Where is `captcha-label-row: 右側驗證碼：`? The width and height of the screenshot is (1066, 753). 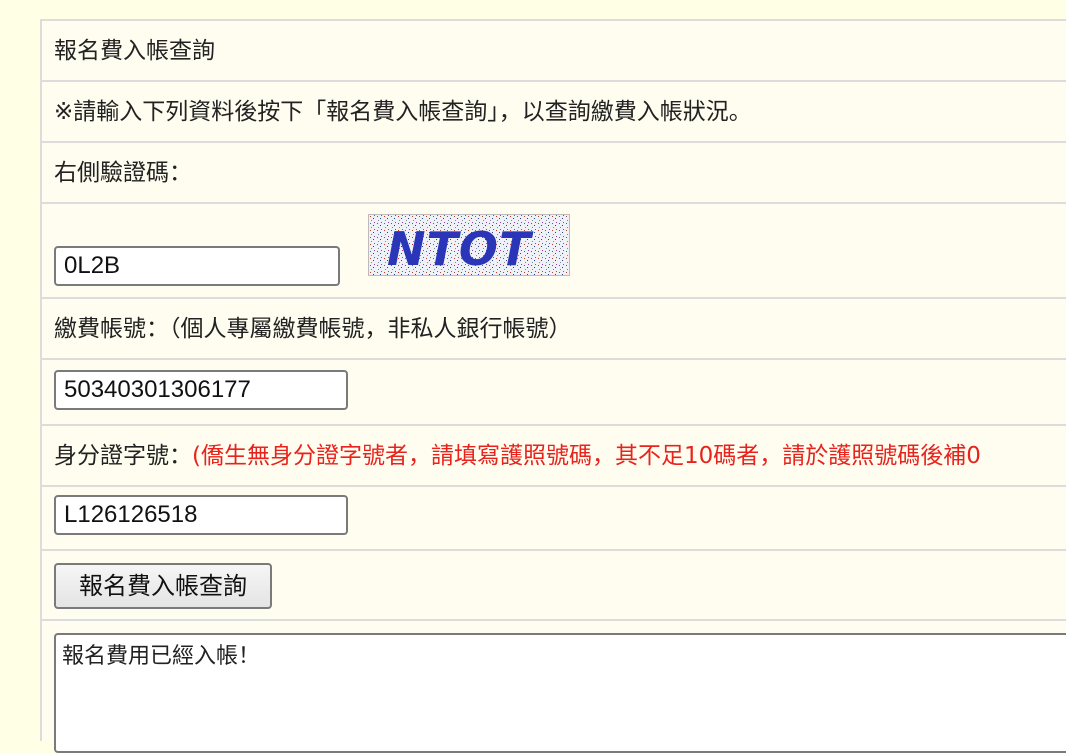
captcha-label-row: 右側驗證碼： is located at coordinates (554, 173).